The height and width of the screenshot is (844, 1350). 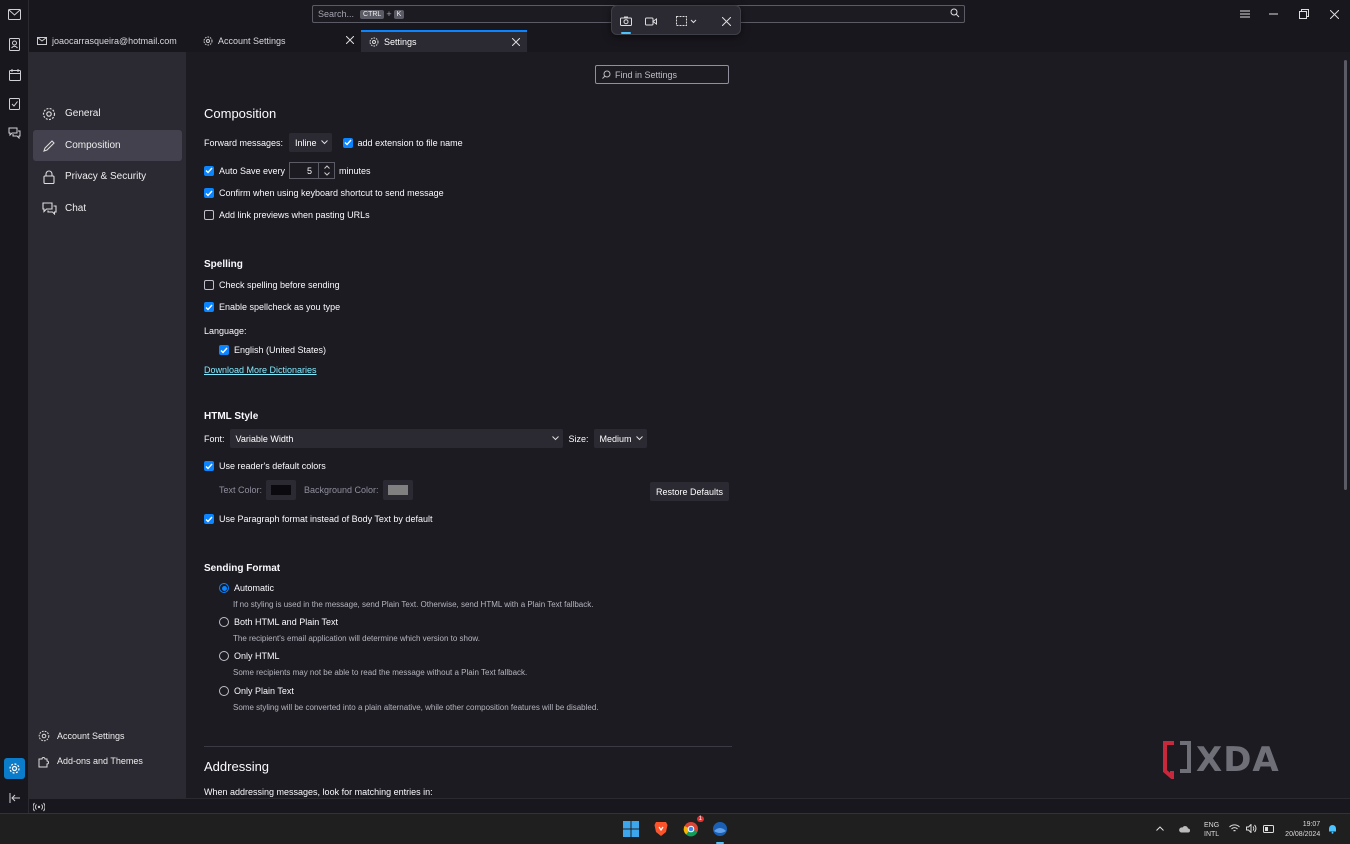 I want to click on reader-colors-row: Use reader's default colors, so click(x=265, y=466).